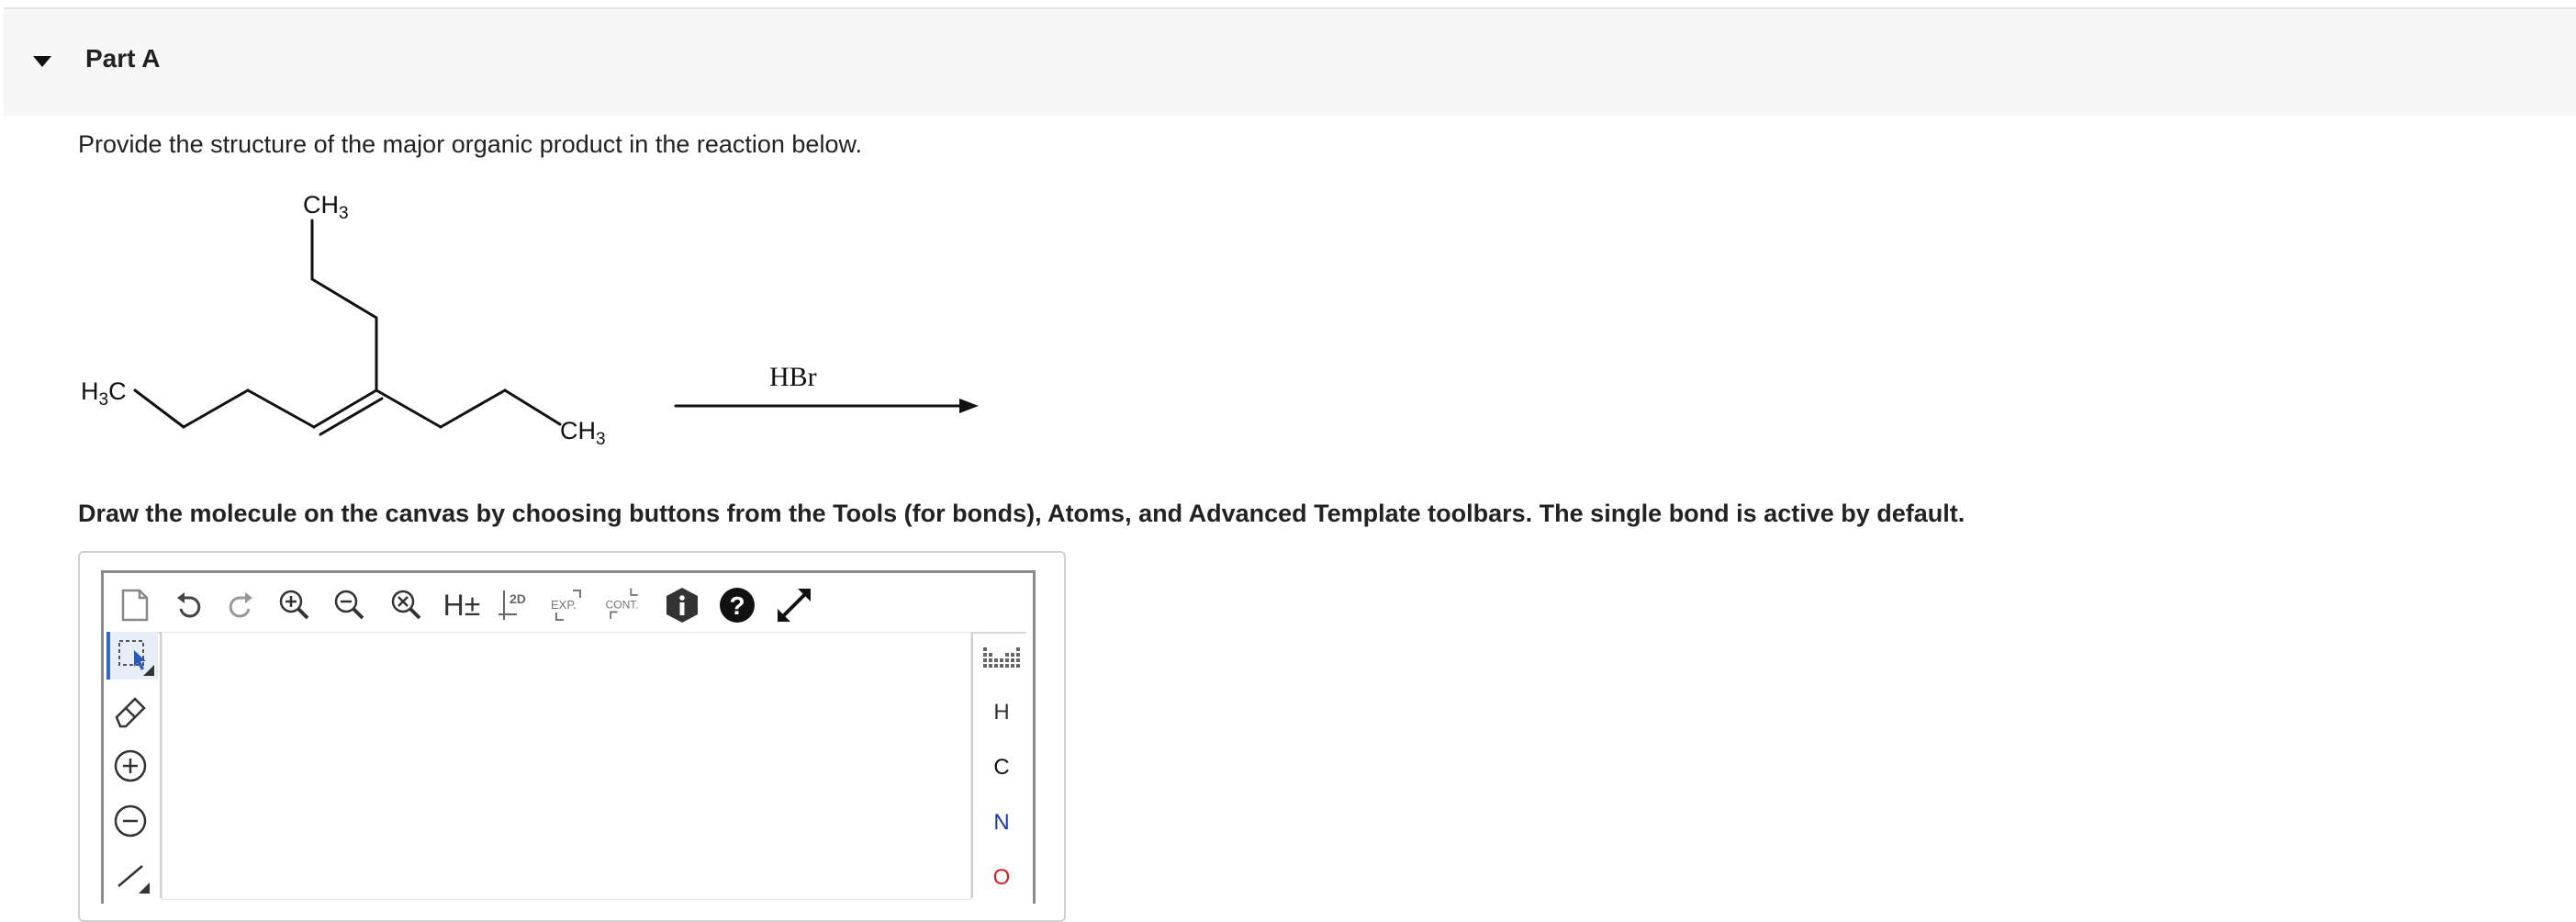  I want to click on svg-text: EXP., so click(564, 605).